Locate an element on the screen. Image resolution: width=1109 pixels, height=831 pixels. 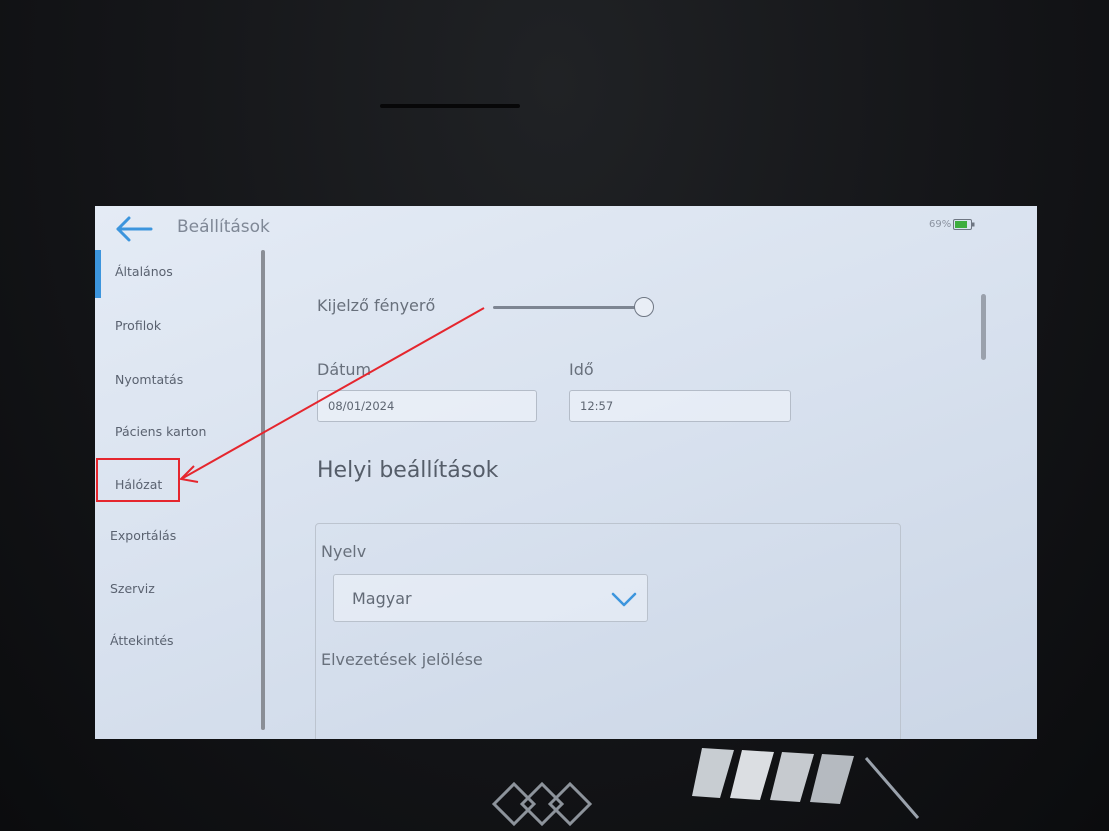
window-reflection is located at coordinates (806, 783).